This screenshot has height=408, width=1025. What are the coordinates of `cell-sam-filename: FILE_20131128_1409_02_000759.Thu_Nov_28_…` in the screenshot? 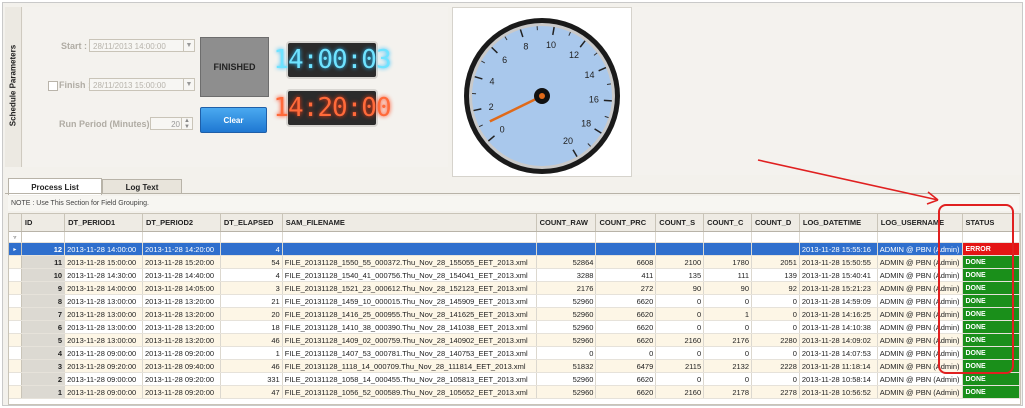 It's located at (409, 340).